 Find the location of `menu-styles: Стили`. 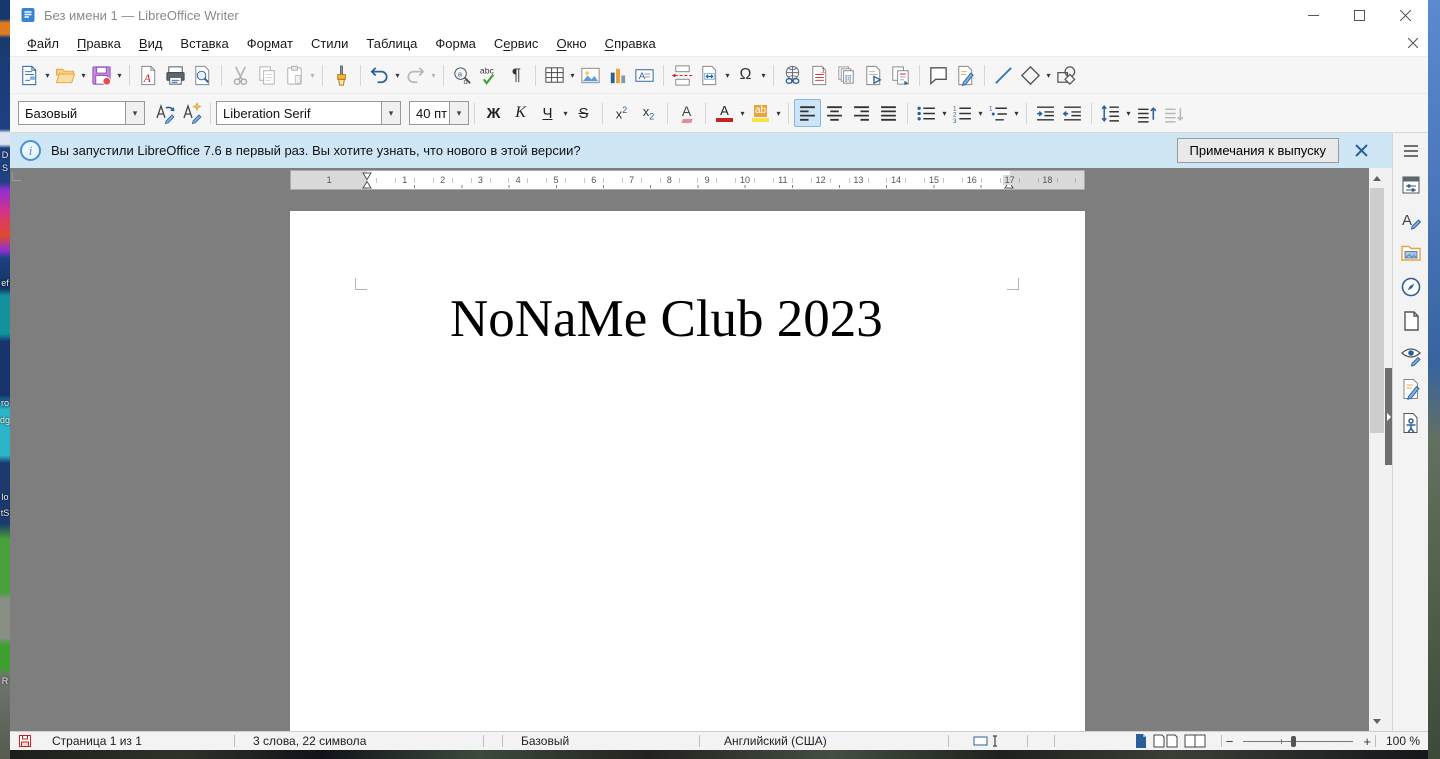

menu-styles: Стили is located at coordinates (329, 43).